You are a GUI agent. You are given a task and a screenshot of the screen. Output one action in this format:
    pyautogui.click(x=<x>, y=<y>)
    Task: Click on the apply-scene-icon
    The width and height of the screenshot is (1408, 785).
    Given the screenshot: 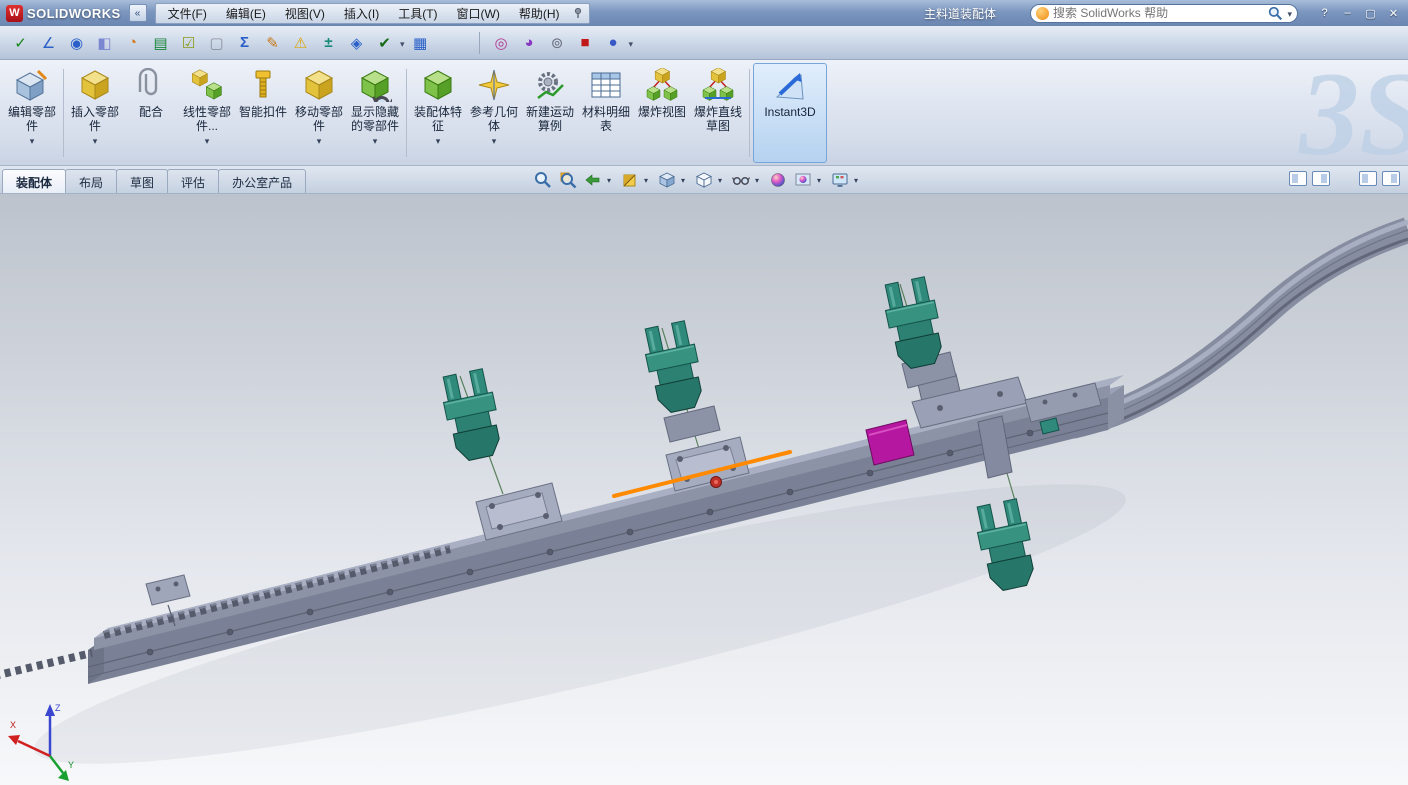 What is the action you would take?
    pyautogui.click(x=803, y=180)
    